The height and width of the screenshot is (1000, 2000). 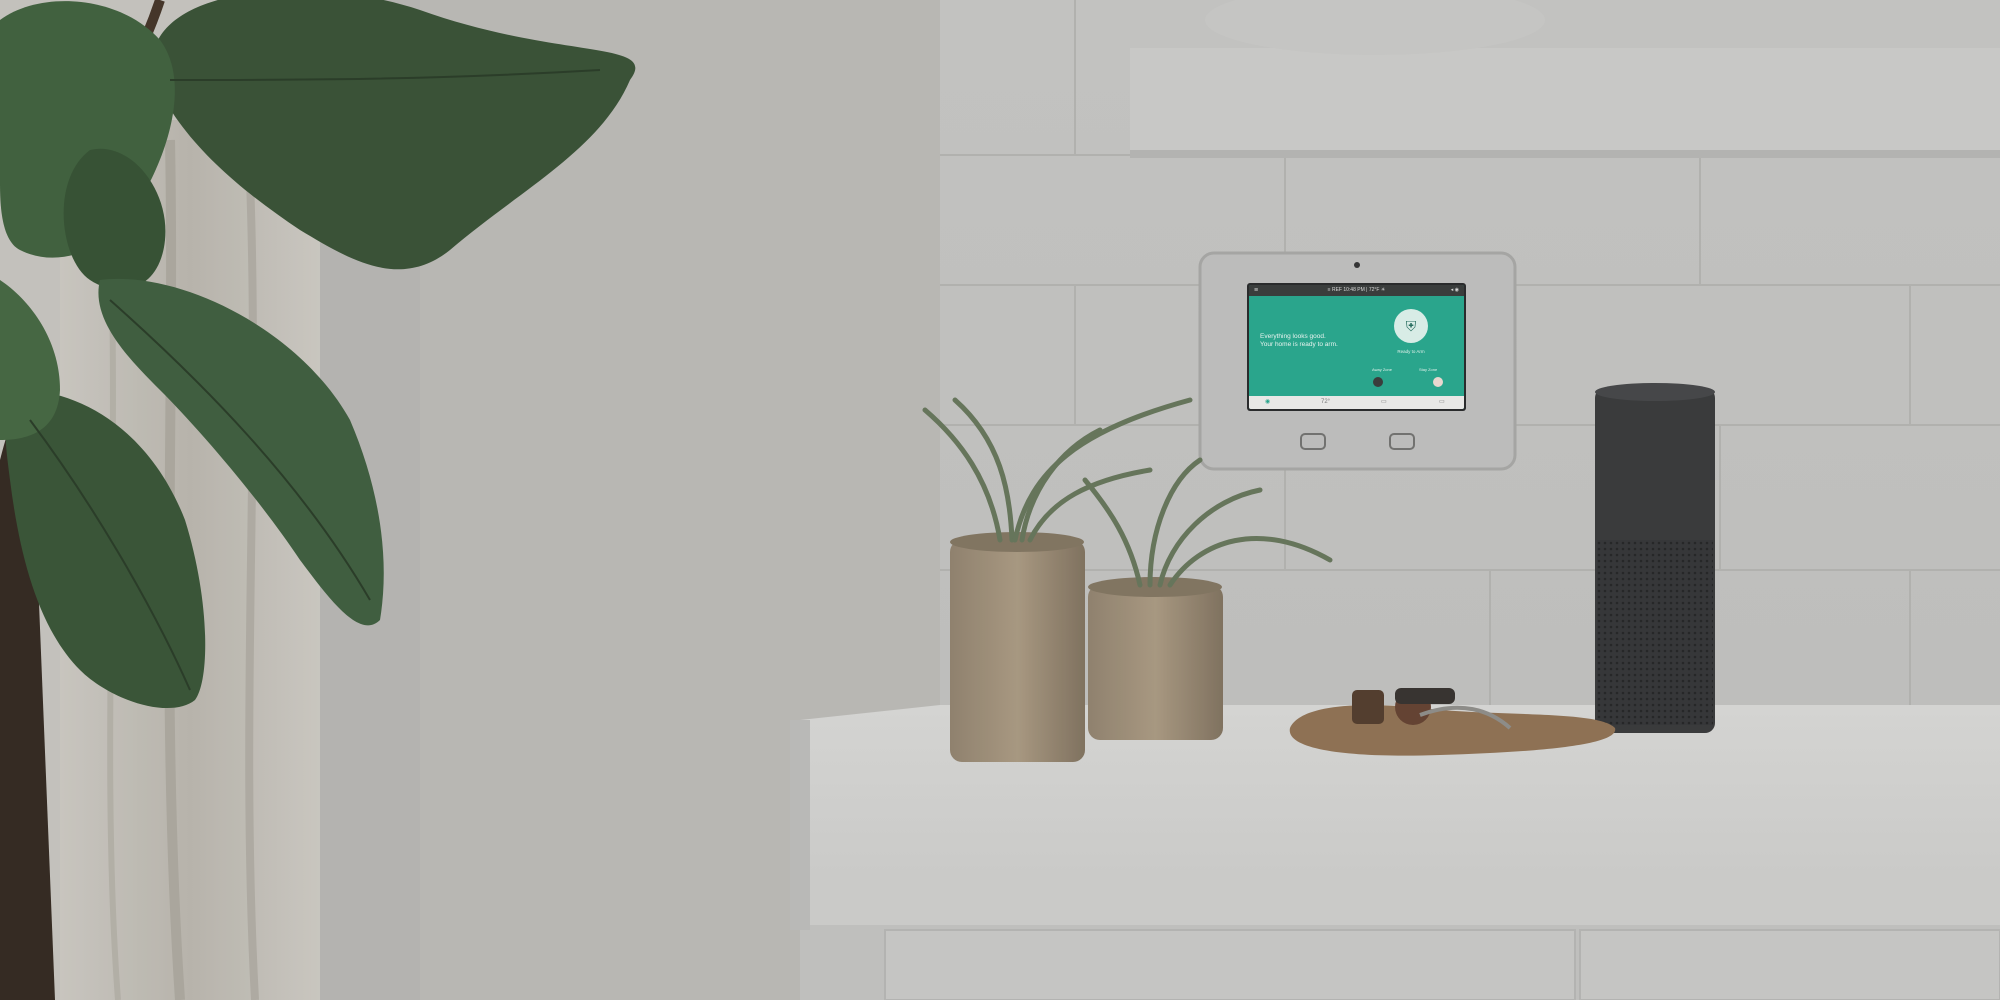 I want to click on menu-icon: ≡, so click(x=1256, y=290).